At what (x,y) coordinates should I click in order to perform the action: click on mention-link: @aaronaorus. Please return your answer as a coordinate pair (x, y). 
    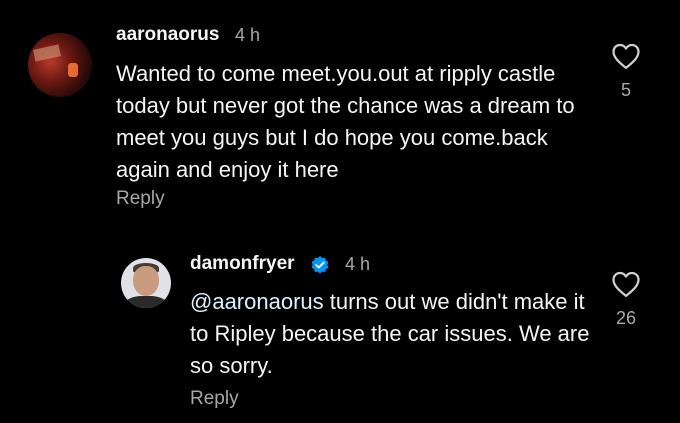
    Looking at the image, I should click on (257, 301).